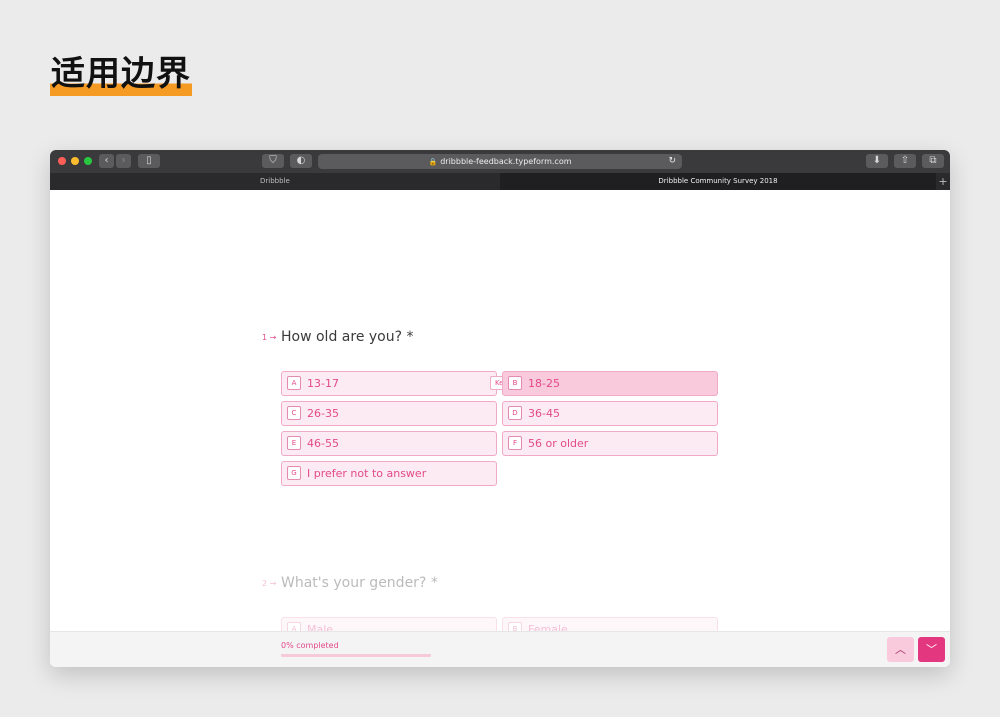 The image size is (1000, 717). I want to click on survey-footer: 0% completed ︿ ﹀, so click(500, 649).